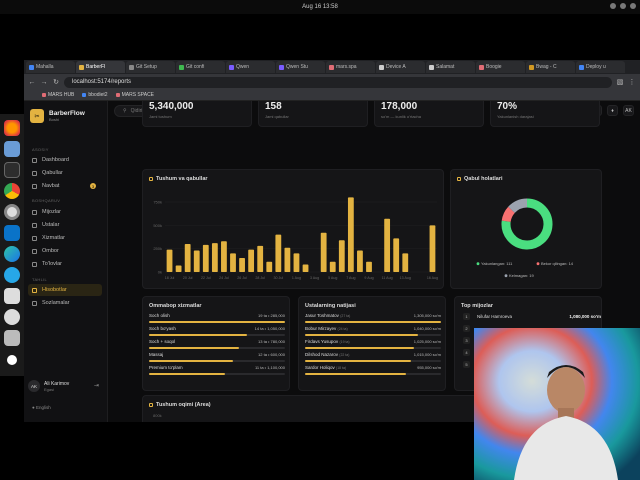  Describe the element at coordinates (65, 238) in the screenshot. I see `sidebar-item: Xizmatlar` at that location.